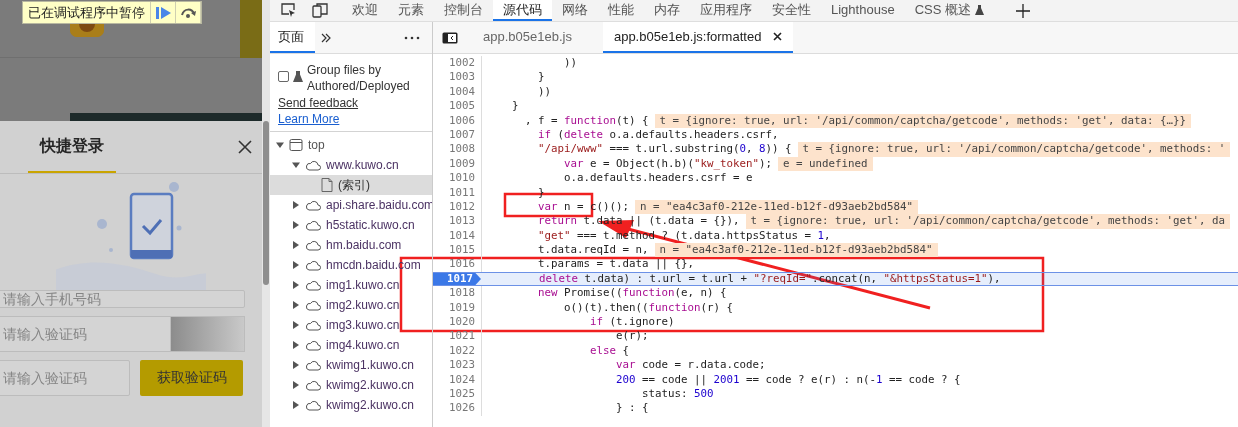 The height and width of the screenshot is (427, 1238). Describe the element at coordinates (314, 103) in the screenshot. I see `feedback-link: Send feedback` at that location.